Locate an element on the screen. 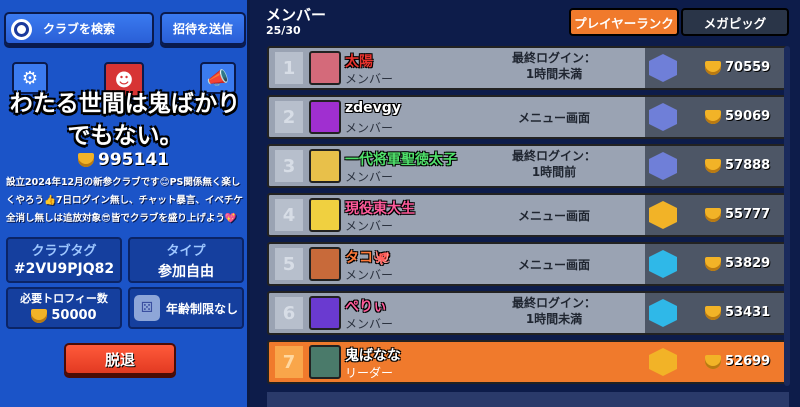  club-tag-box: クラブタグ #2VU9PJQ82 is located at coordinates (64, 260).